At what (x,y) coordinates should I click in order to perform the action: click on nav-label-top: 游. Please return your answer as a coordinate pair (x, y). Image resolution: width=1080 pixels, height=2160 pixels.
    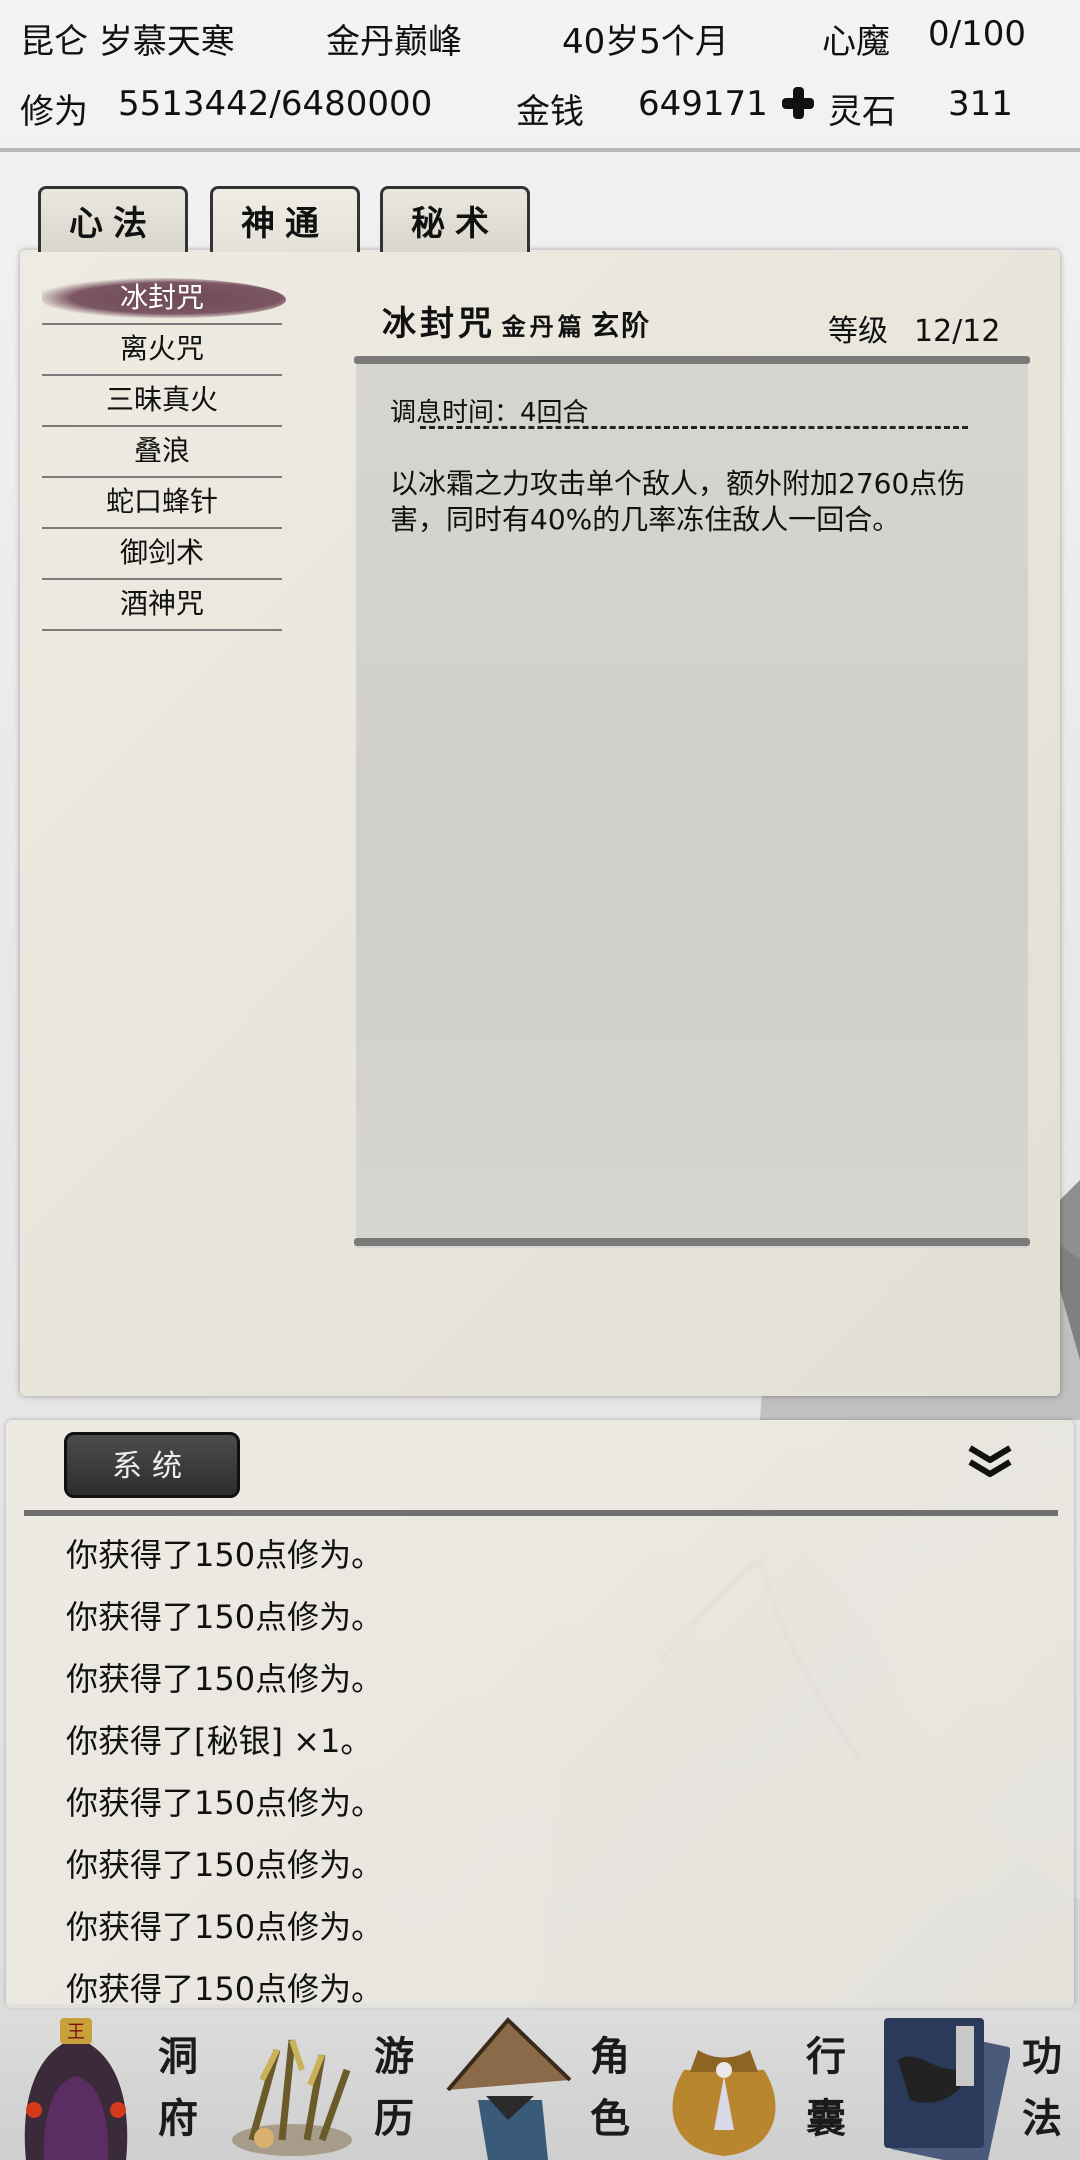
    Looking at the image, I should click on (394, 2056).